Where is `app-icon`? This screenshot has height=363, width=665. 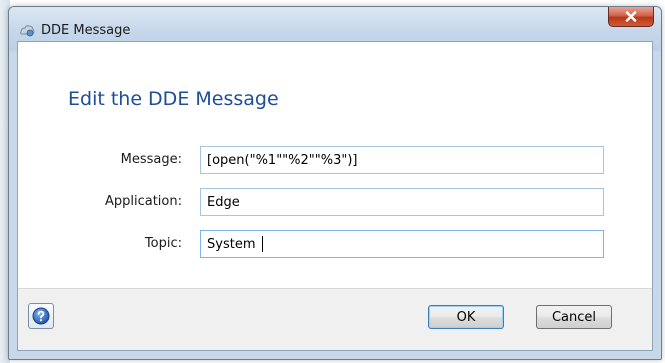
app-icon is located at coordinates (27, 30).